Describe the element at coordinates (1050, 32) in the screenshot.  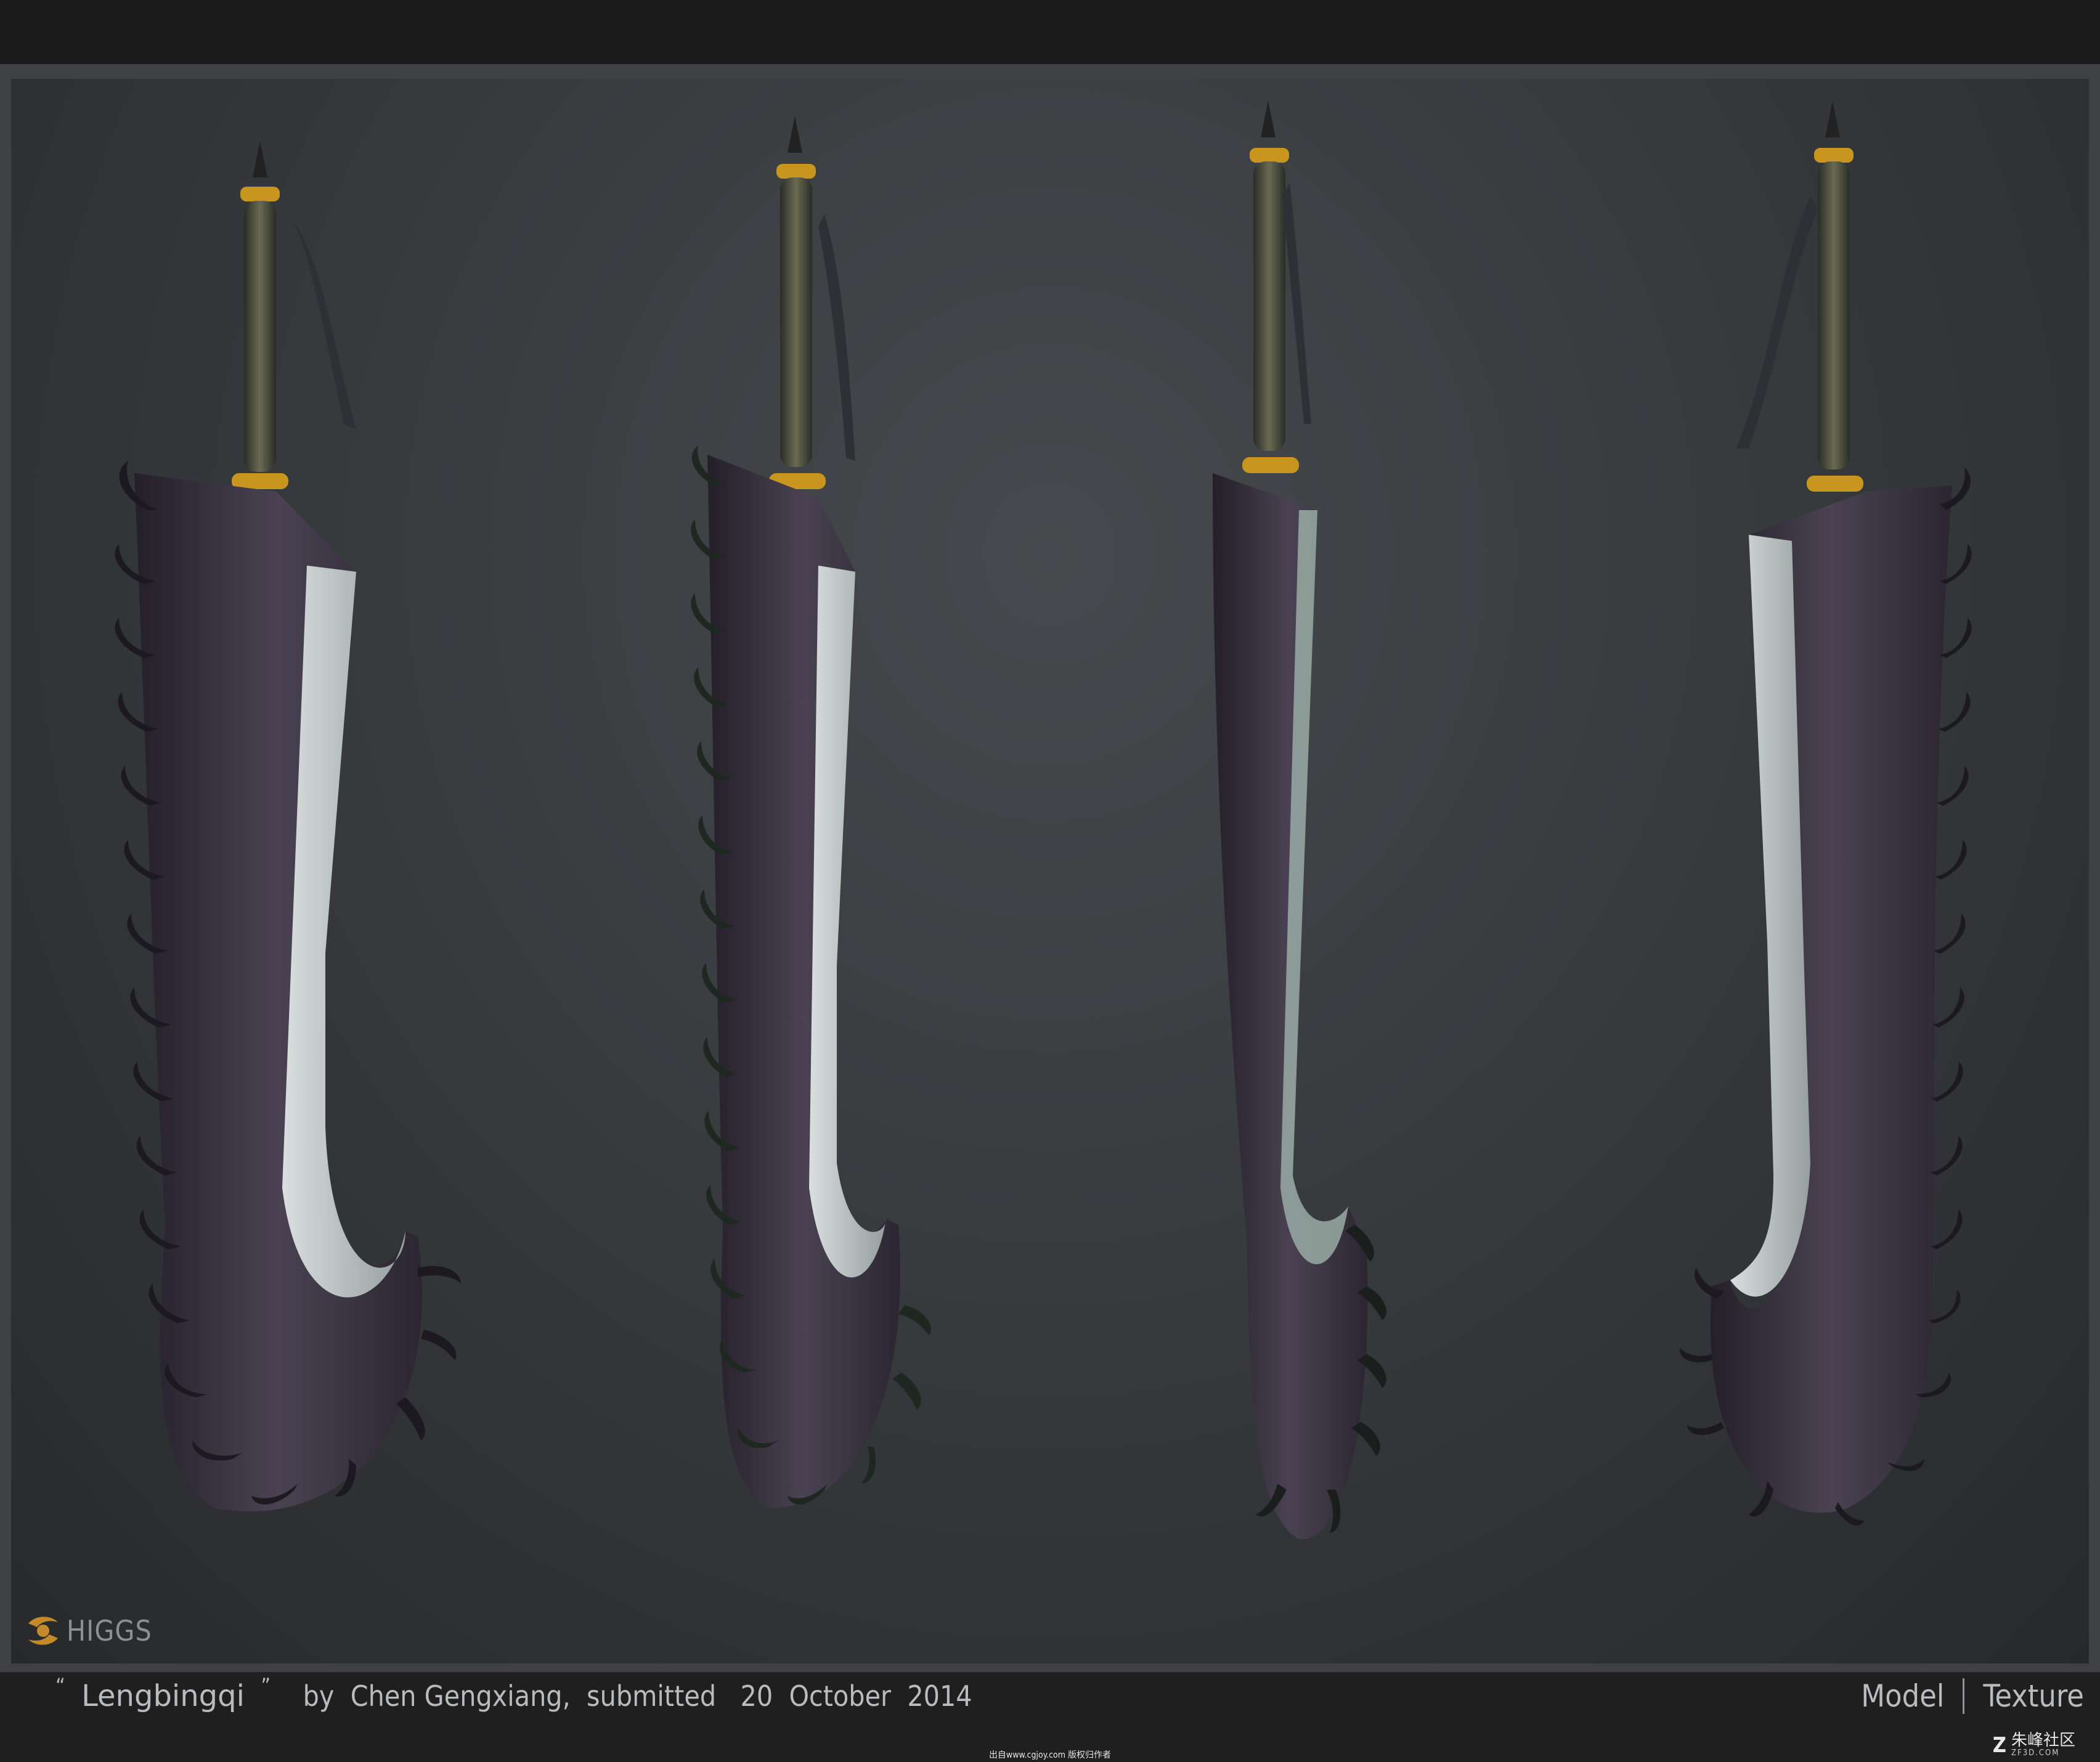
I see `top-bar` at that location.